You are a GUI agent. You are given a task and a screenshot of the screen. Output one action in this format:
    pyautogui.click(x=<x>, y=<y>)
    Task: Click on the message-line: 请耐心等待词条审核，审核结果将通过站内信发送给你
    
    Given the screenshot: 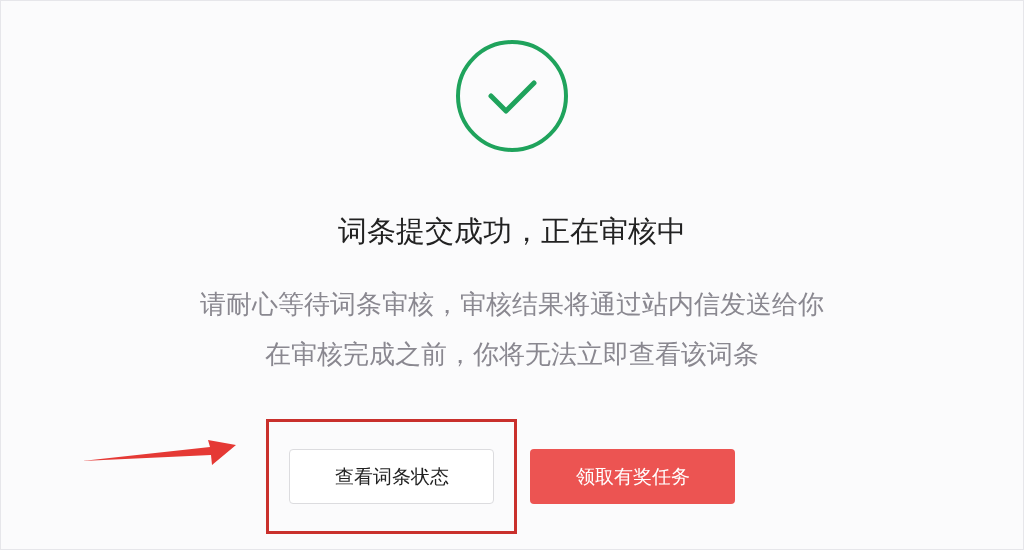 What is the action you would take?
    pyautogui.click(x=512, y=304)
    